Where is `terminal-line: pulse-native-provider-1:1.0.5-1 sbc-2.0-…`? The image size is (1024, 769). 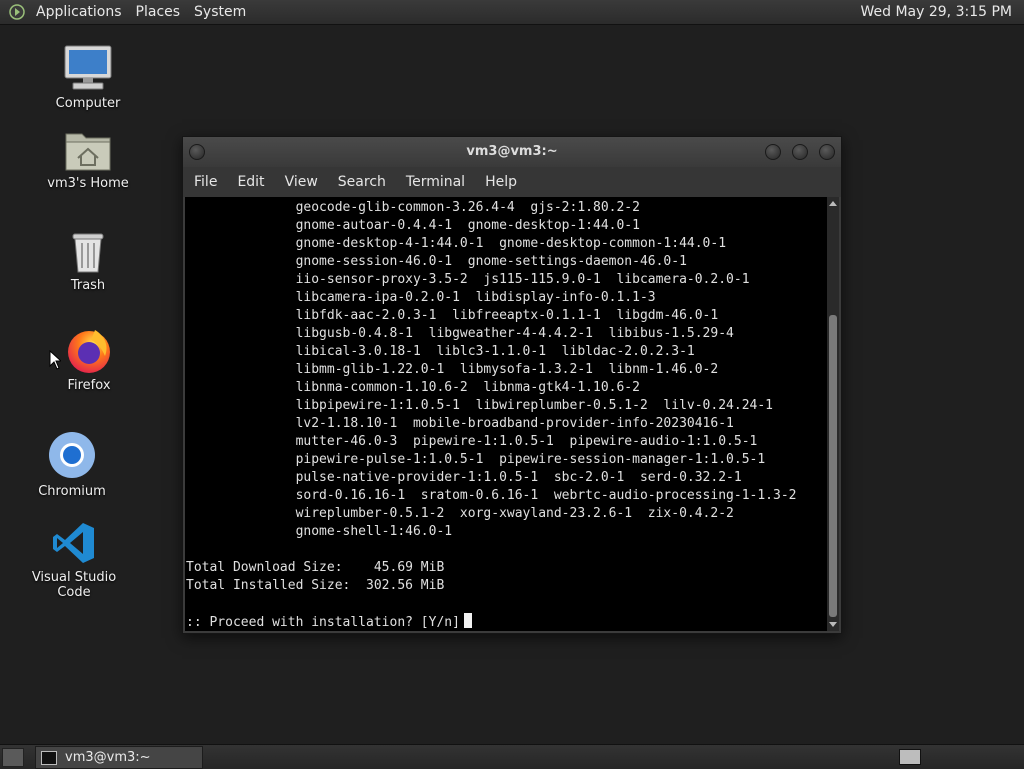 terminal-line: pulse-native-provider-1:1.0.5-1 sbc-2.0-… is located at coordinates (464, 477).